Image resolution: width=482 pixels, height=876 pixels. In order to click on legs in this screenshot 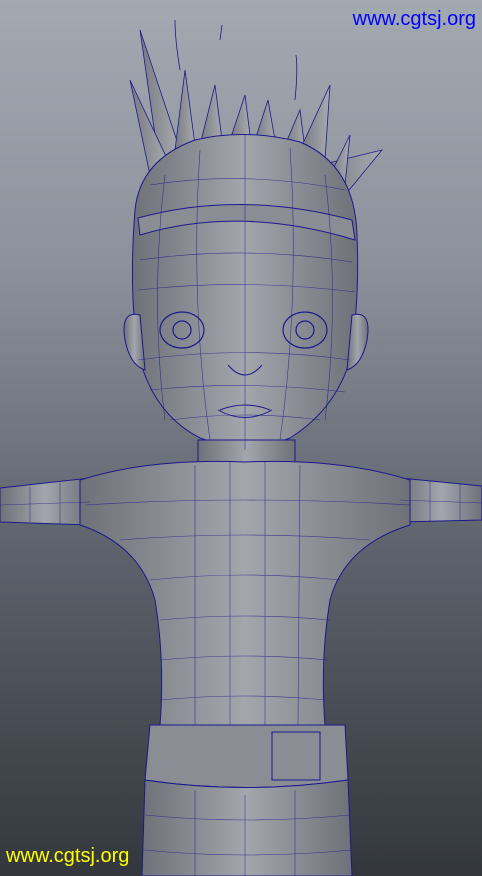, I will do `click(247, 827)`.